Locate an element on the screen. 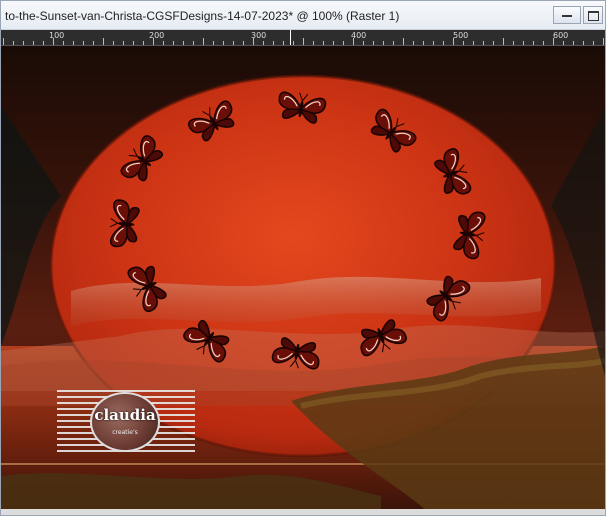  ruler-label-200: 200 is located at coordinates (157, 35).